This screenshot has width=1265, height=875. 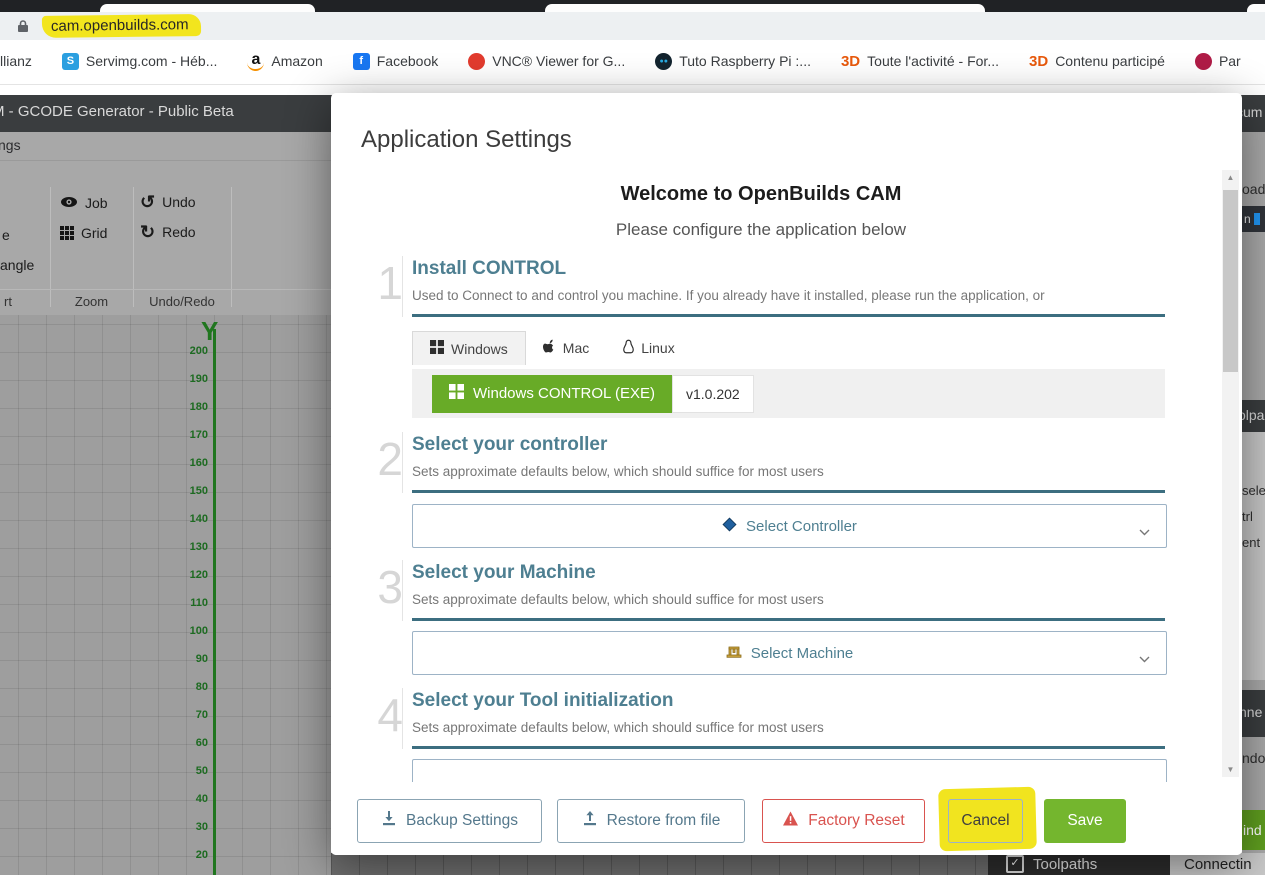 I want to click on toolpaths-bar: ✓ Toolpaths, so click(x=1079, y=864).